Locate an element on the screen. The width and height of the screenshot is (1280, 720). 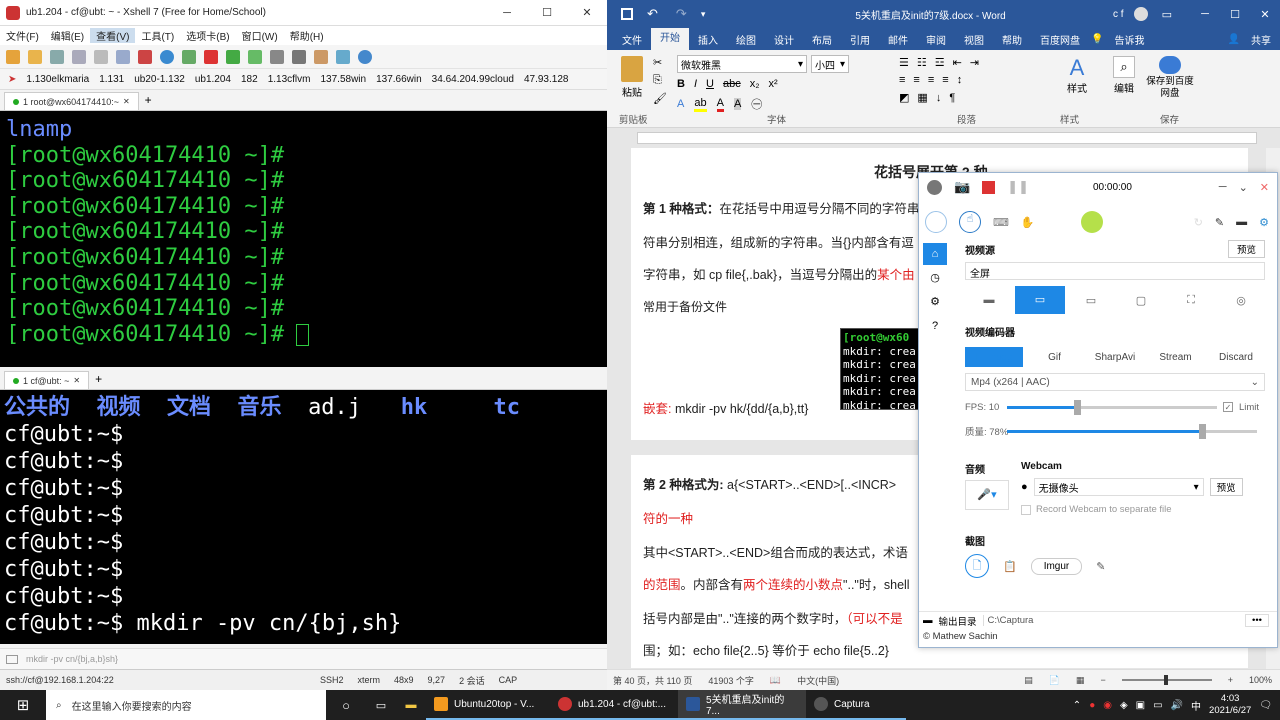
clock: 4:03 2021/6/27 is located at coordinates (1230, 705).